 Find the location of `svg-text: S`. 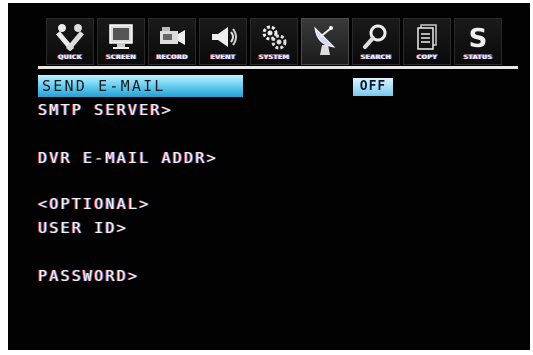

svg-text: S is located at coordinates (478, 37).